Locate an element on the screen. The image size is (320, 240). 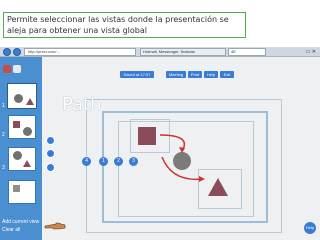
path-sidebar: 1 2 3 Add current view Clear all is located at coordinates (21, 148).